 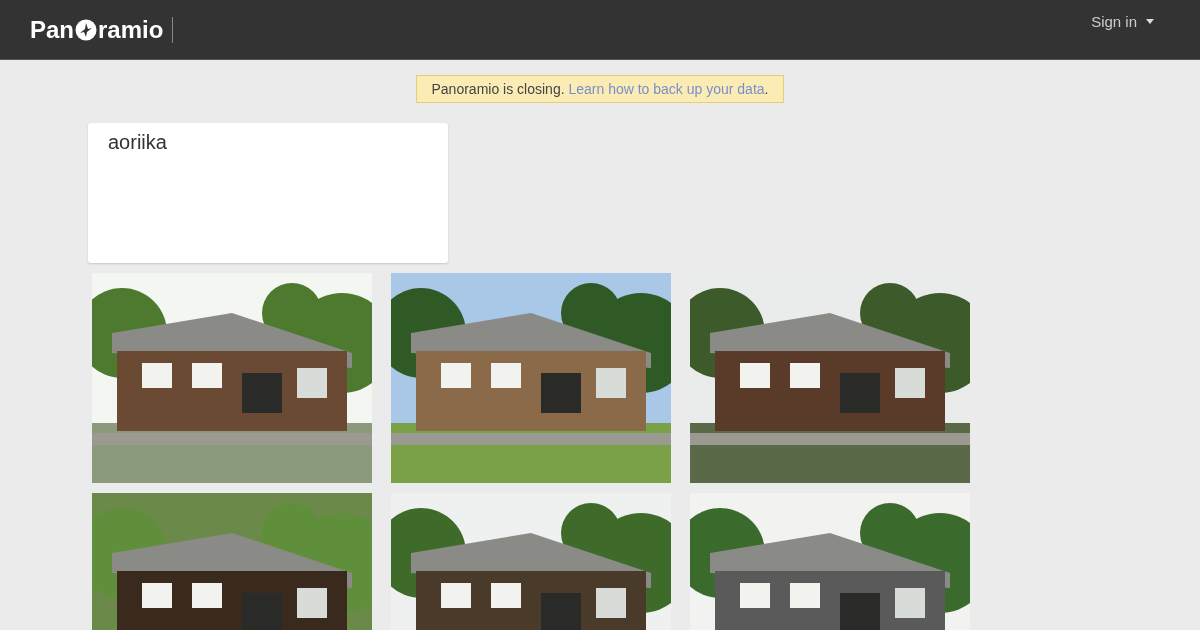 I want to click on notice-text: Panoramio is closing. Learn how to back up your data., so click(x=600, y=89).